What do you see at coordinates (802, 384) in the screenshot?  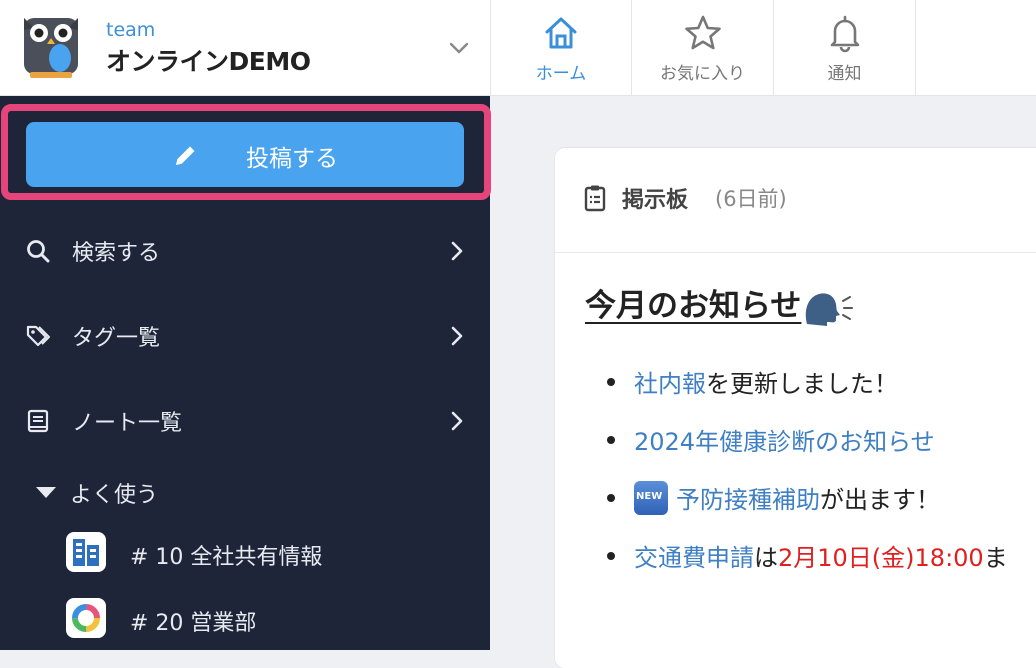 I see `announcement-text: を更新しました！` at bounding box center [802, 384].